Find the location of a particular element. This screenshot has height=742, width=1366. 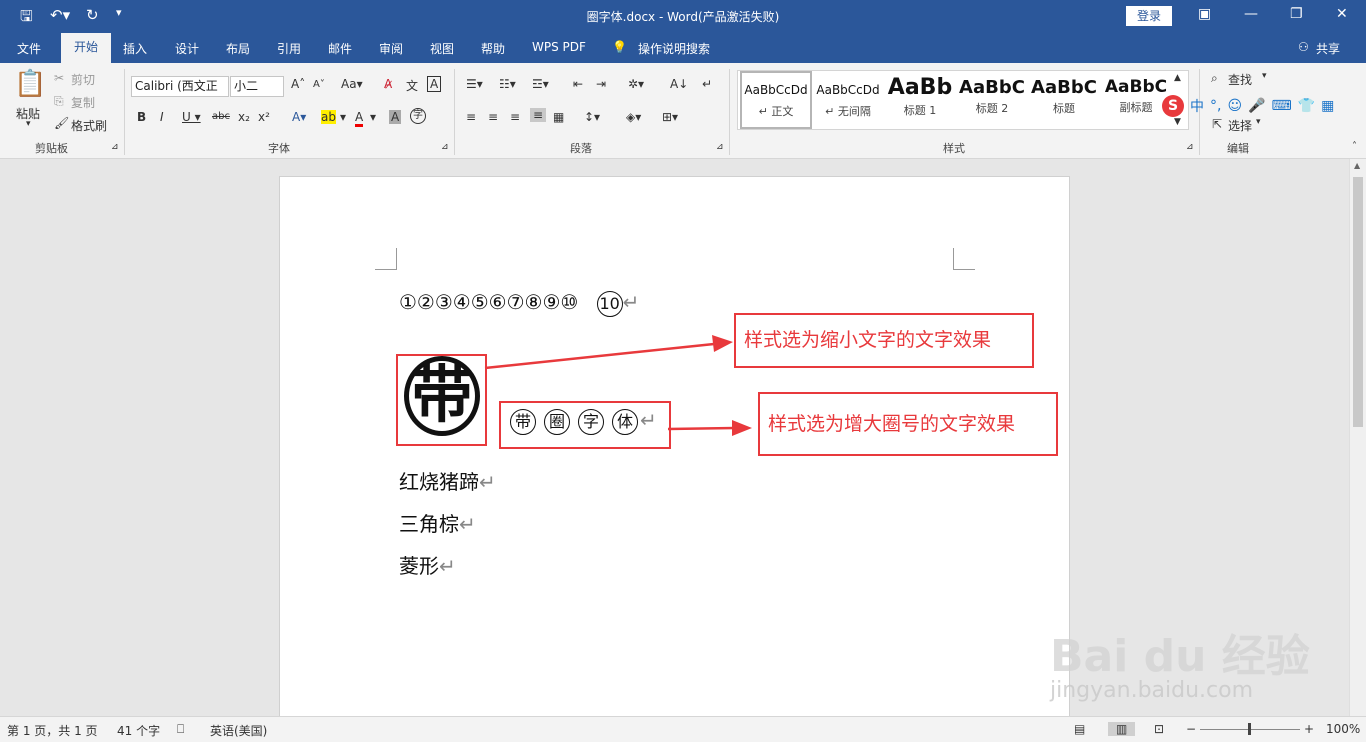

skin-icon: 👕 is located at coordinates (1306, 106).